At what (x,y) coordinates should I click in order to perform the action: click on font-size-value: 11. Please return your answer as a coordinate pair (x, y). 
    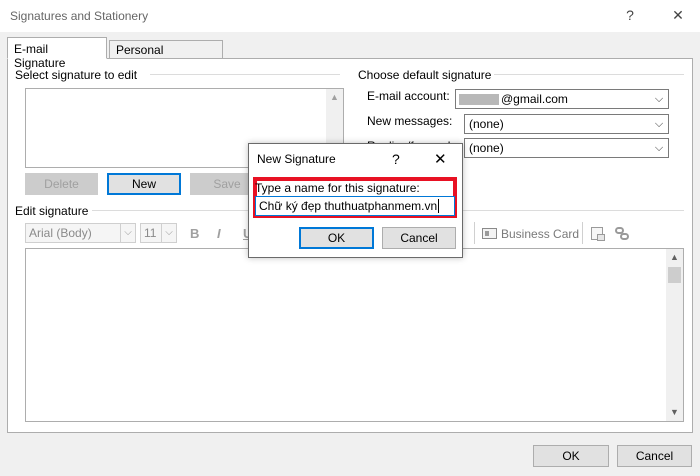
    Looking at the image, I should click on (150, 233).